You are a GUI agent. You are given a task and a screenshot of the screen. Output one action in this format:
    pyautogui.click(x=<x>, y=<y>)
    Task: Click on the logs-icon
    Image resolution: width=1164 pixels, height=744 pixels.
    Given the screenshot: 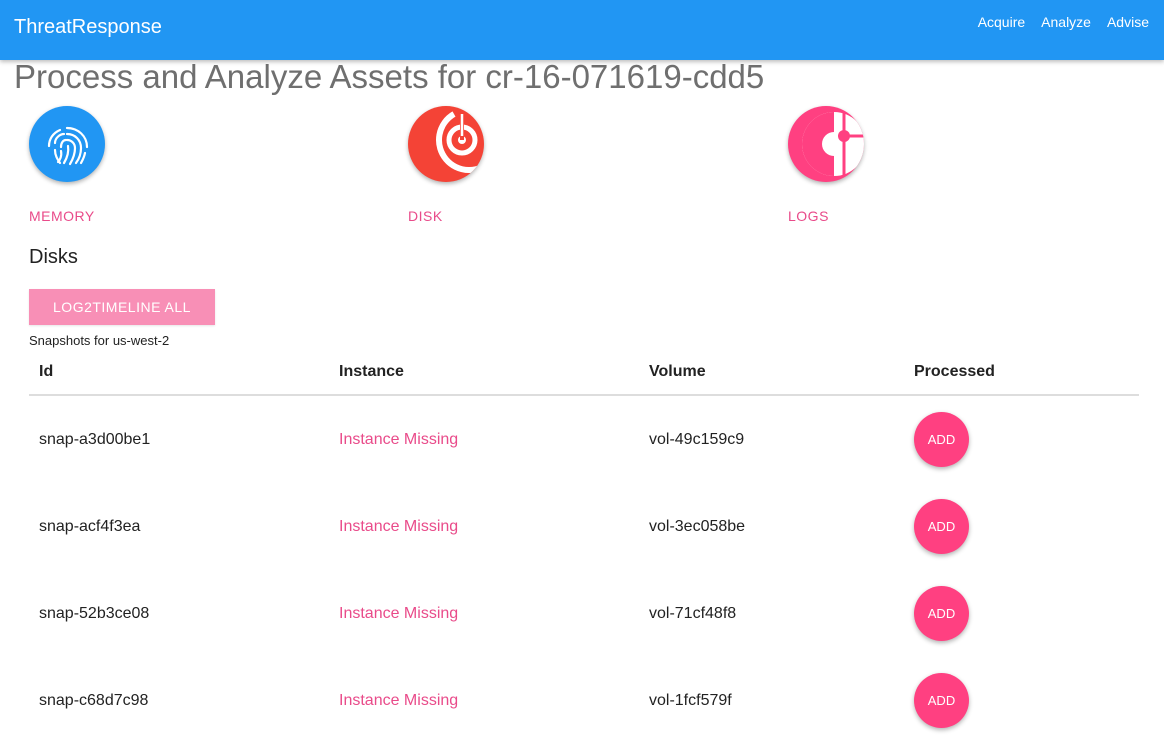 What is the action you would take?
    pyautogui.click(x=826, y=144)
    